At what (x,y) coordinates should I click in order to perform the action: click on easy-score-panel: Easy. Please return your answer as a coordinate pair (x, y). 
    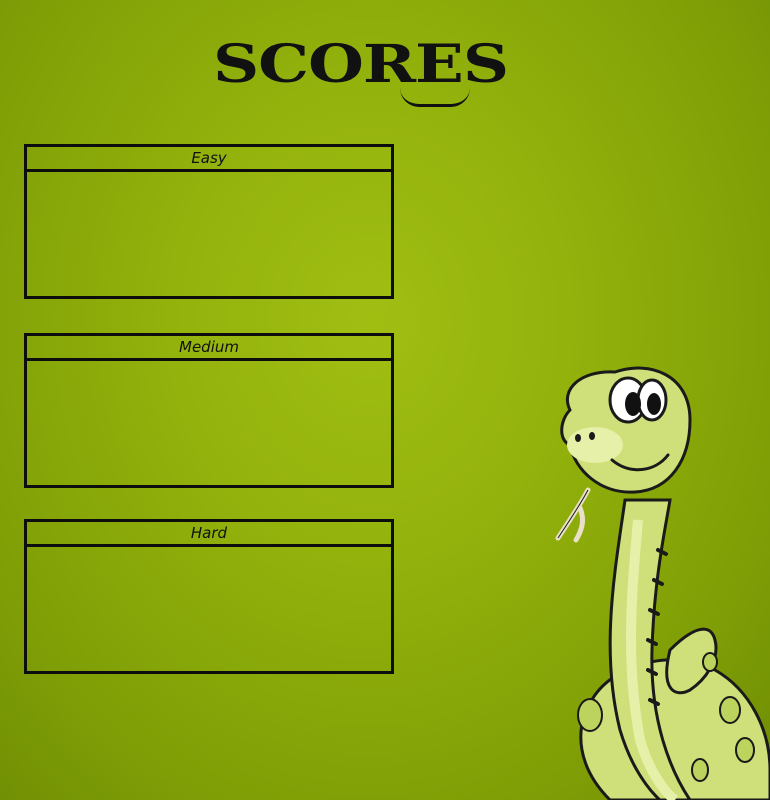
    Looking at the image, I should click on (209, 221).